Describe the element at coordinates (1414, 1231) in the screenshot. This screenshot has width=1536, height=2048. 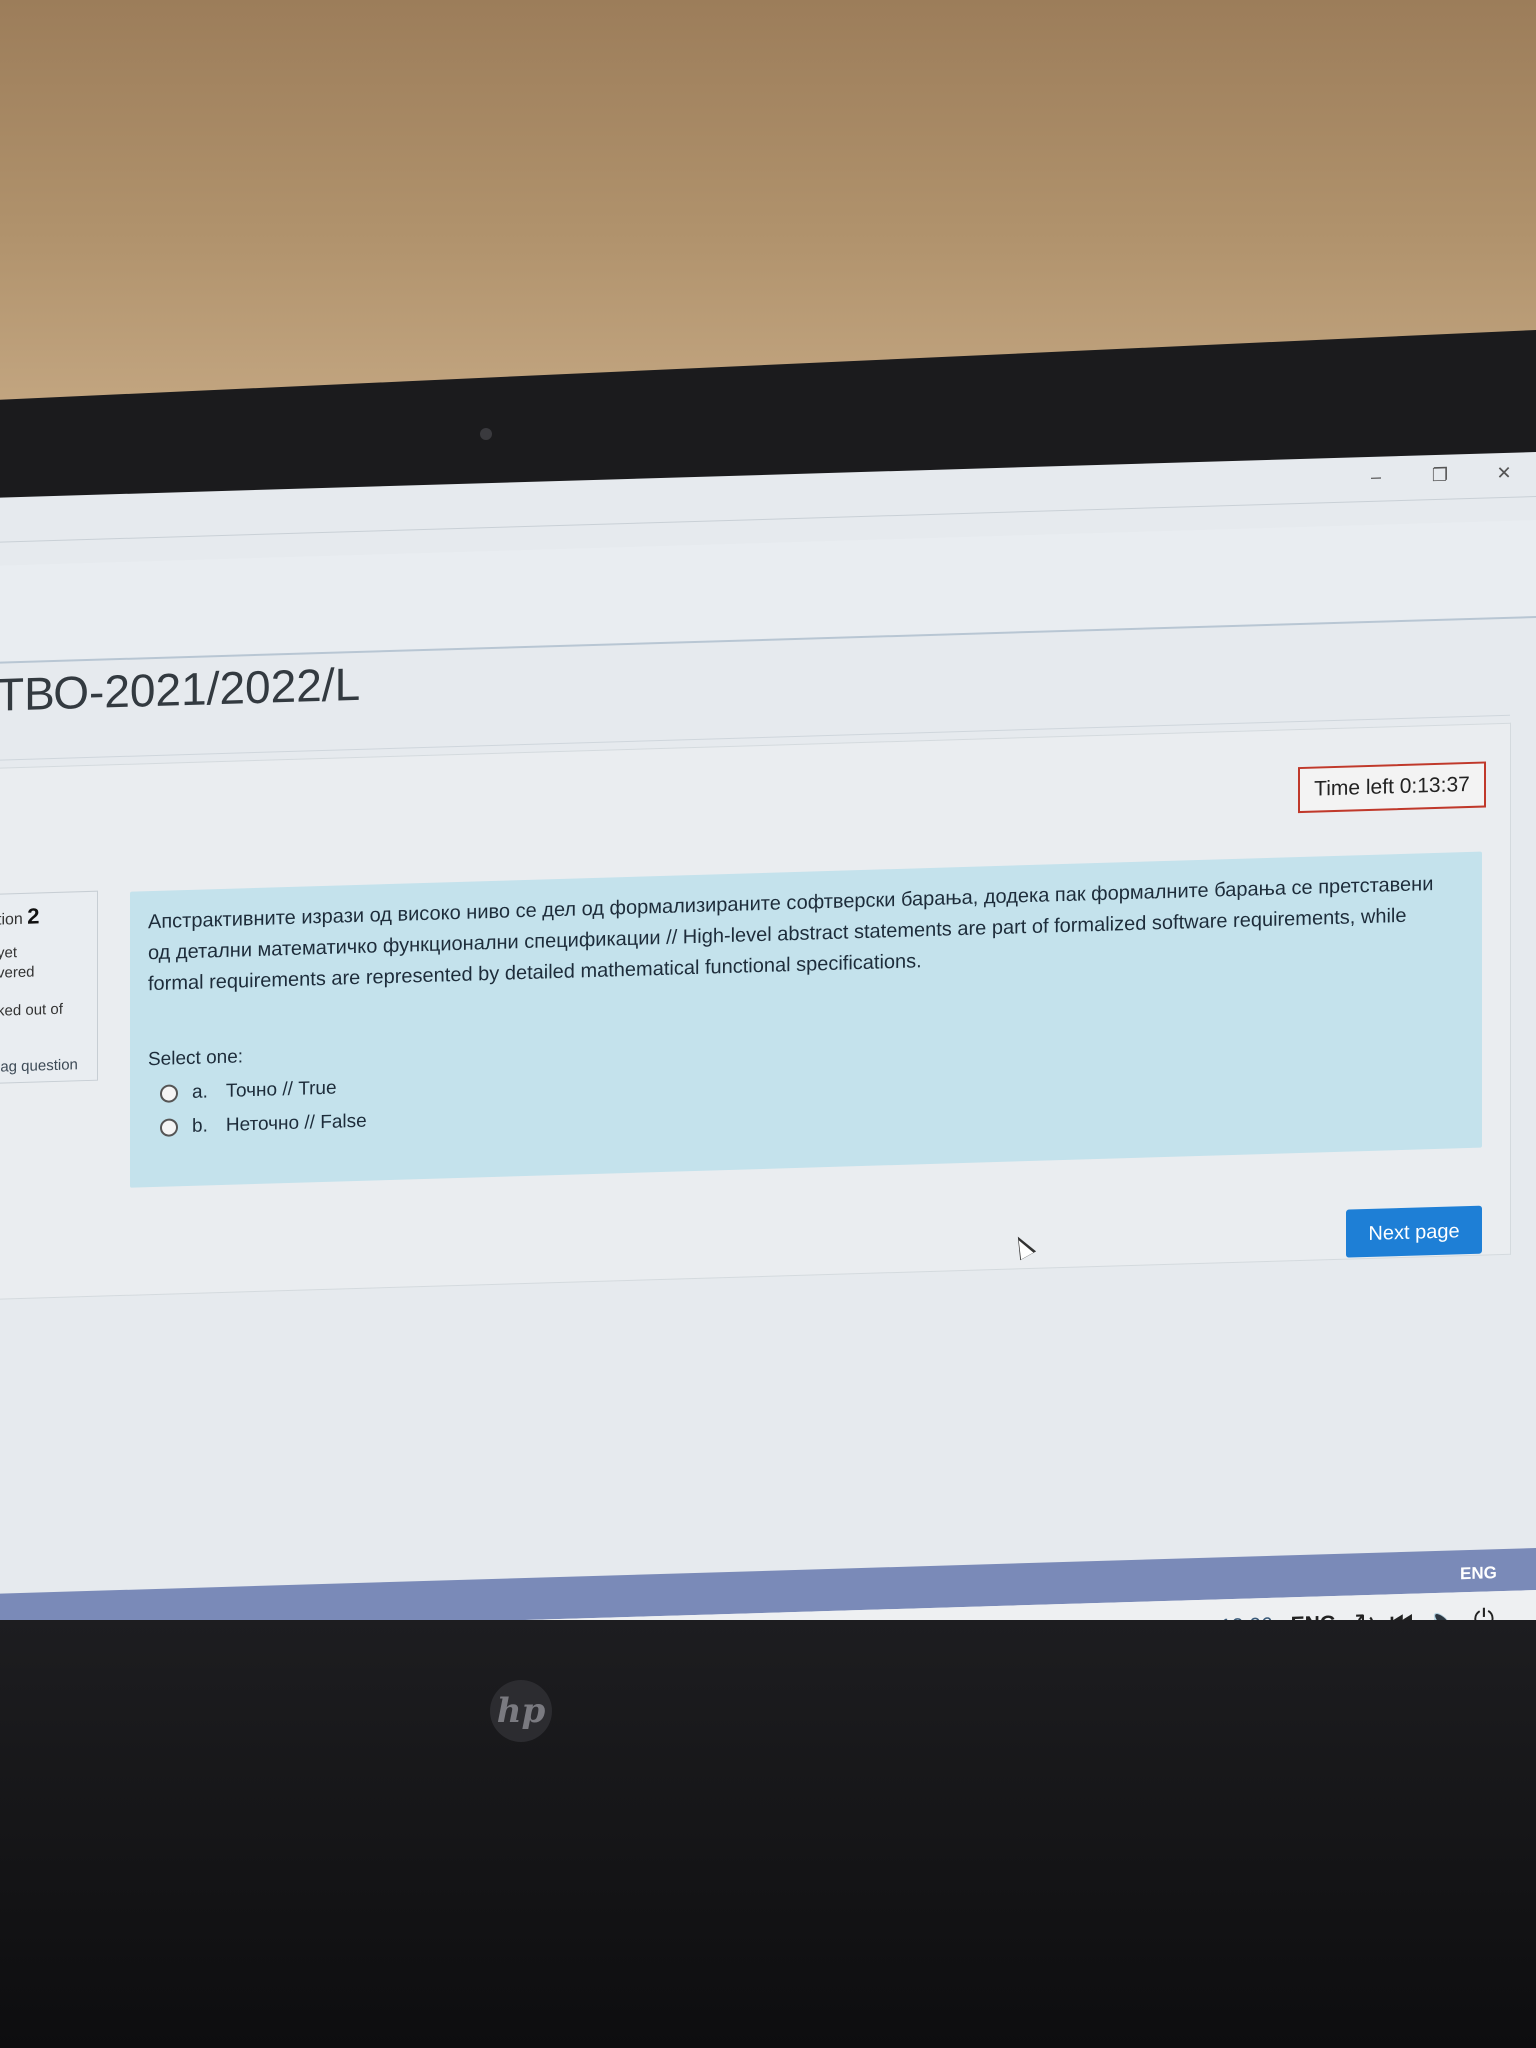
I see `next-page-button: Next page` at that location.